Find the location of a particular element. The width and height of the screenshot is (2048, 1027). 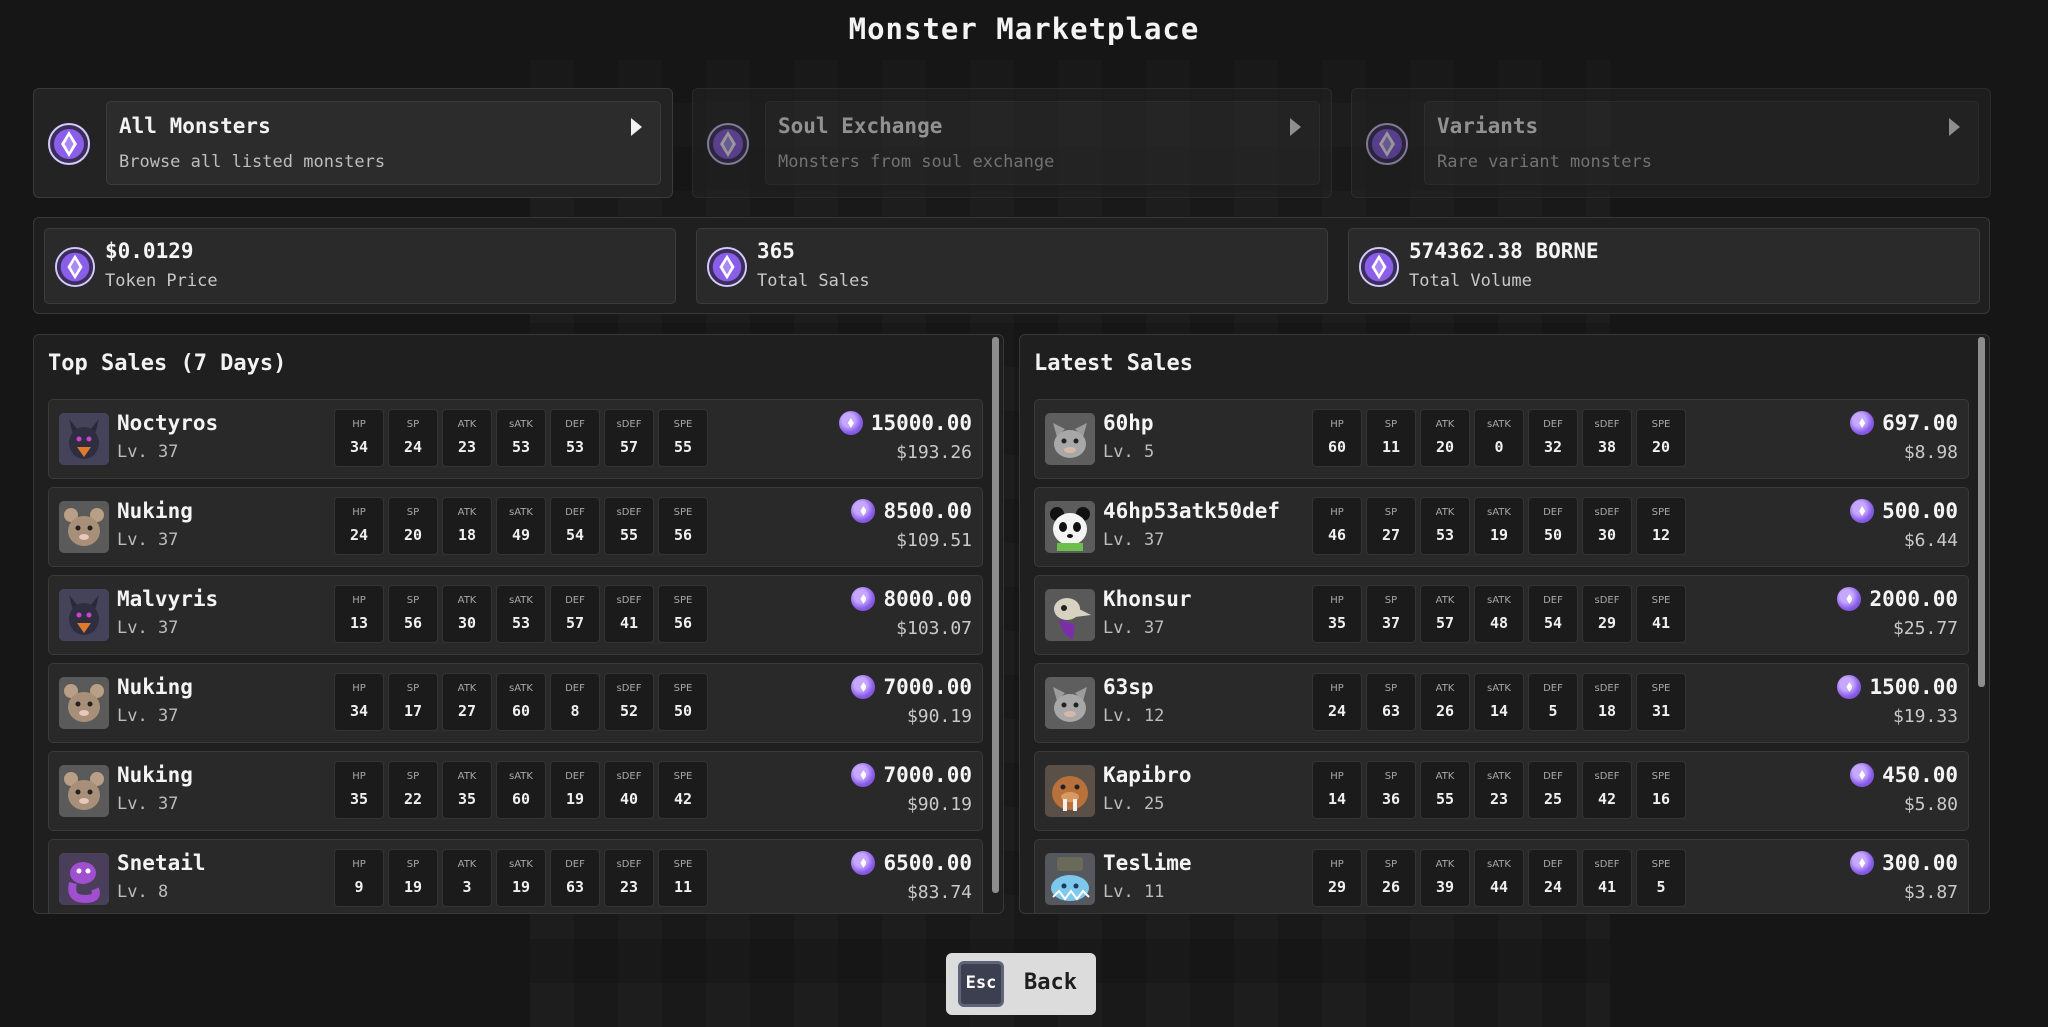

monster-name: 46hp53atk50def is located at coordinates (1192, 511).